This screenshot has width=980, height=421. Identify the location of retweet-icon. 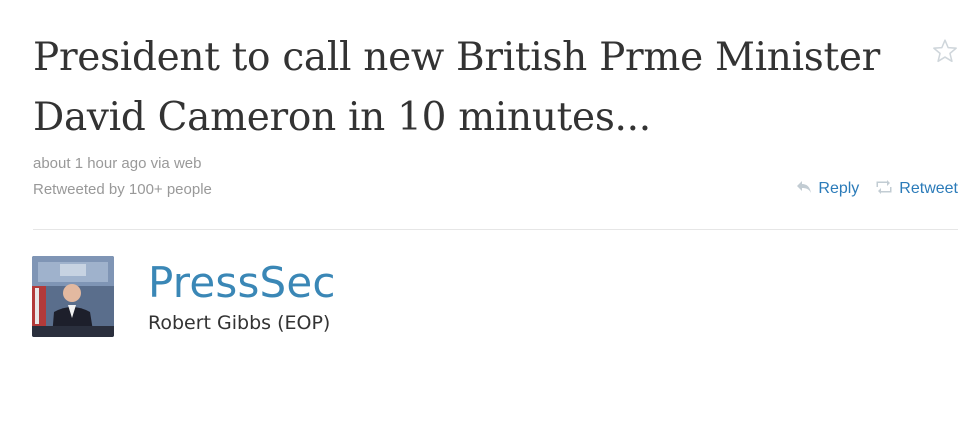
(884, 189).